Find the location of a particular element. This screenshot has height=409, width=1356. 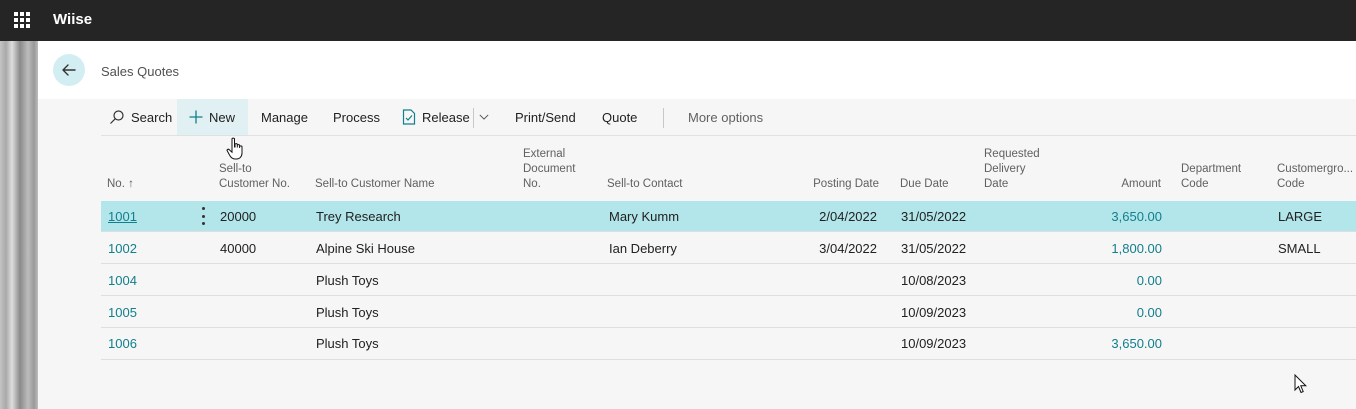

release-dropdown-button is located at coordinates (487, 117).